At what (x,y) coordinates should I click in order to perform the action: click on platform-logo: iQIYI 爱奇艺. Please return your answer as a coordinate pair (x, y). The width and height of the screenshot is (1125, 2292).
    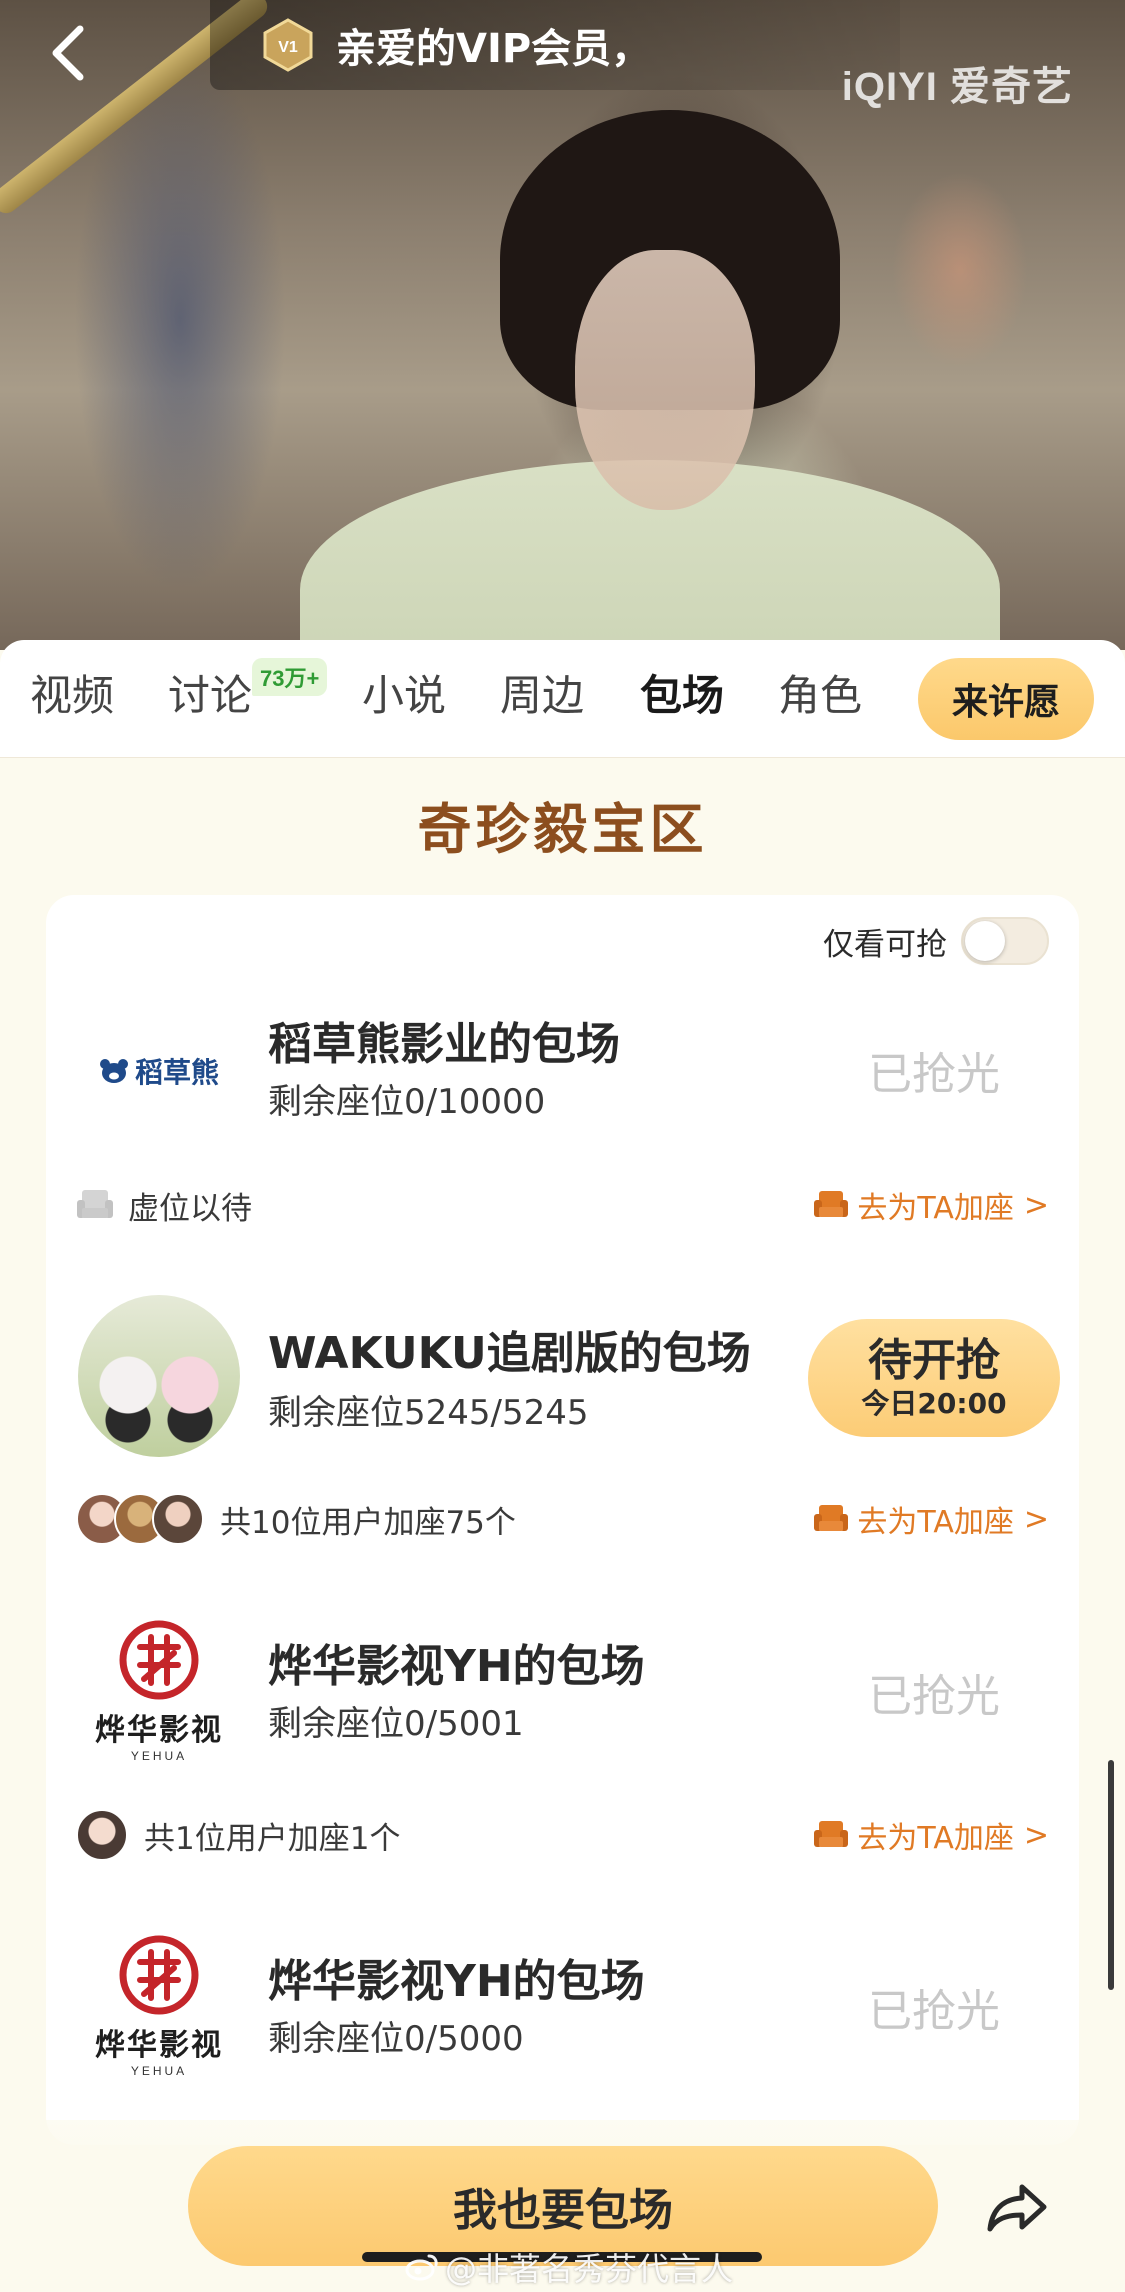
    Looking at the image, I should click on (957, 87).